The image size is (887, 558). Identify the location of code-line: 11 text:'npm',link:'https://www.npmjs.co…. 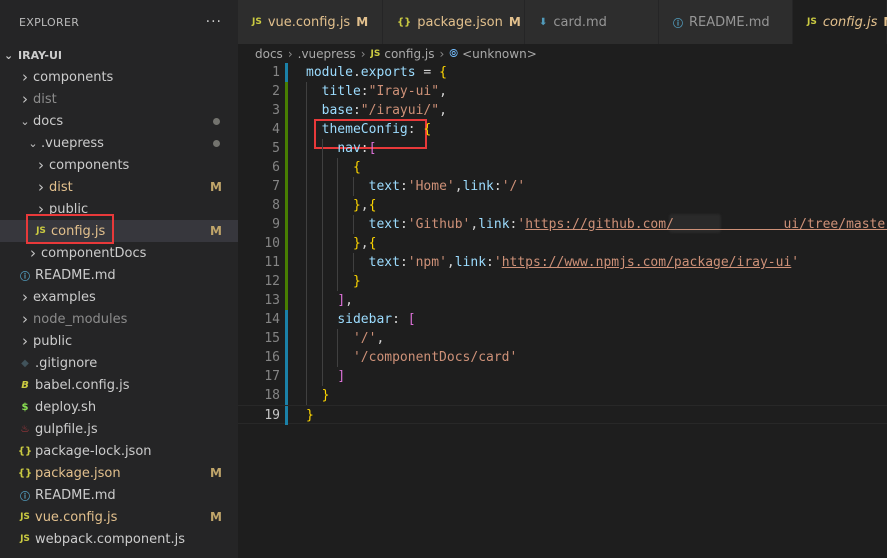
(562, 262).